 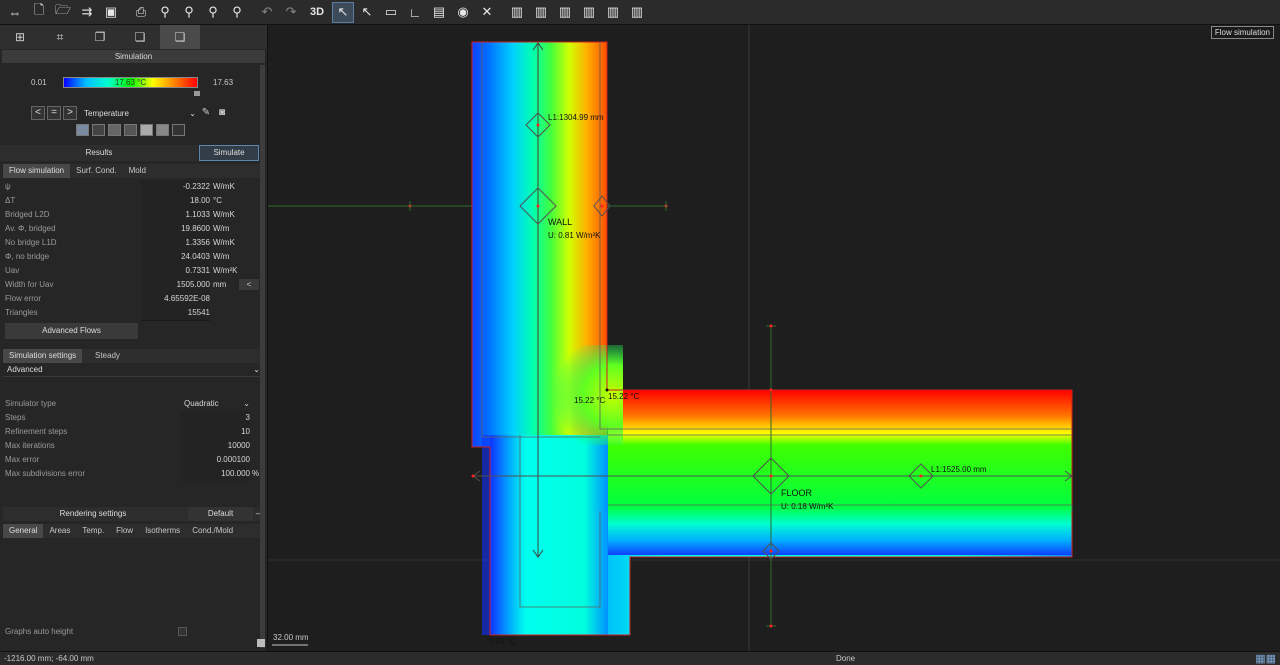 I want to click on camera-icon: ◙, so click(x=222, y=113).